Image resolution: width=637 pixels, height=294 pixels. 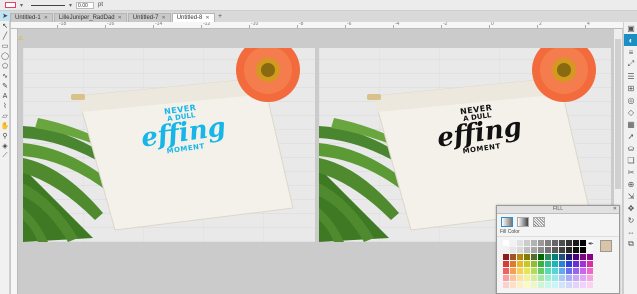 I want to click on page-setup-icon: ▣, so click(x=630, y=28).